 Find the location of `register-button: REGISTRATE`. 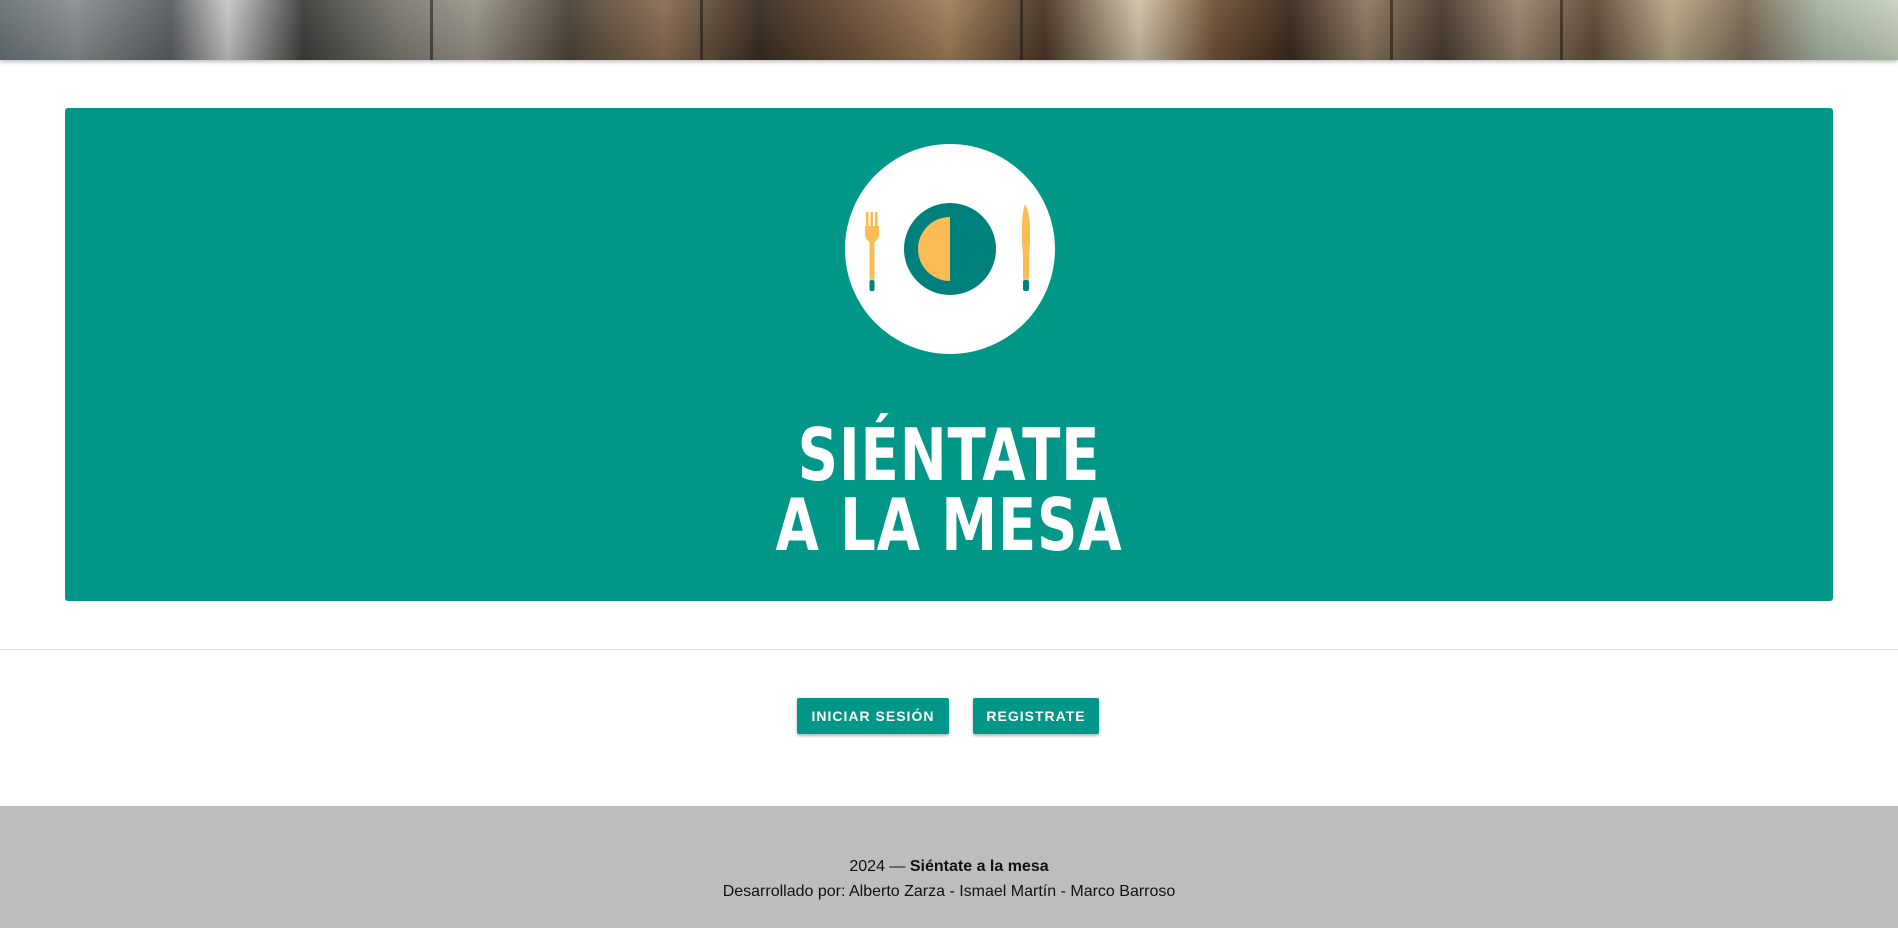

register-button: REGISTRATE is located at coordinates (1036, 716).